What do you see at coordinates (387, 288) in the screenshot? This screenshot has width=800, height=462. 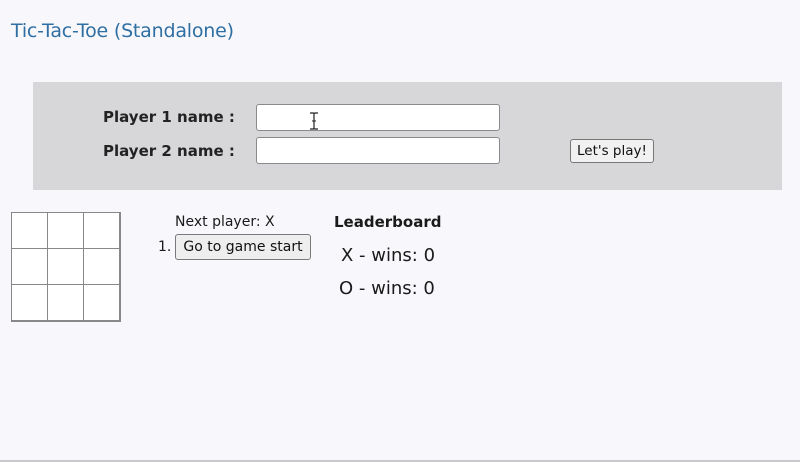 I see `o-wins-score: O - wins: 0` at bounding box center [387, 288].